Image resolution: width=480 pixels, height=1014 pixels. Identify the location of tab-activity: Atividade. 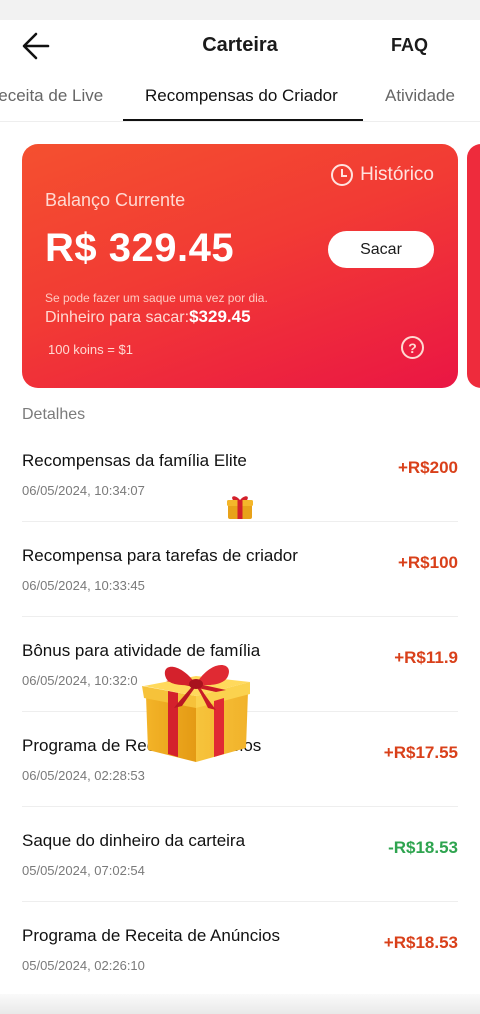
(420, 96).